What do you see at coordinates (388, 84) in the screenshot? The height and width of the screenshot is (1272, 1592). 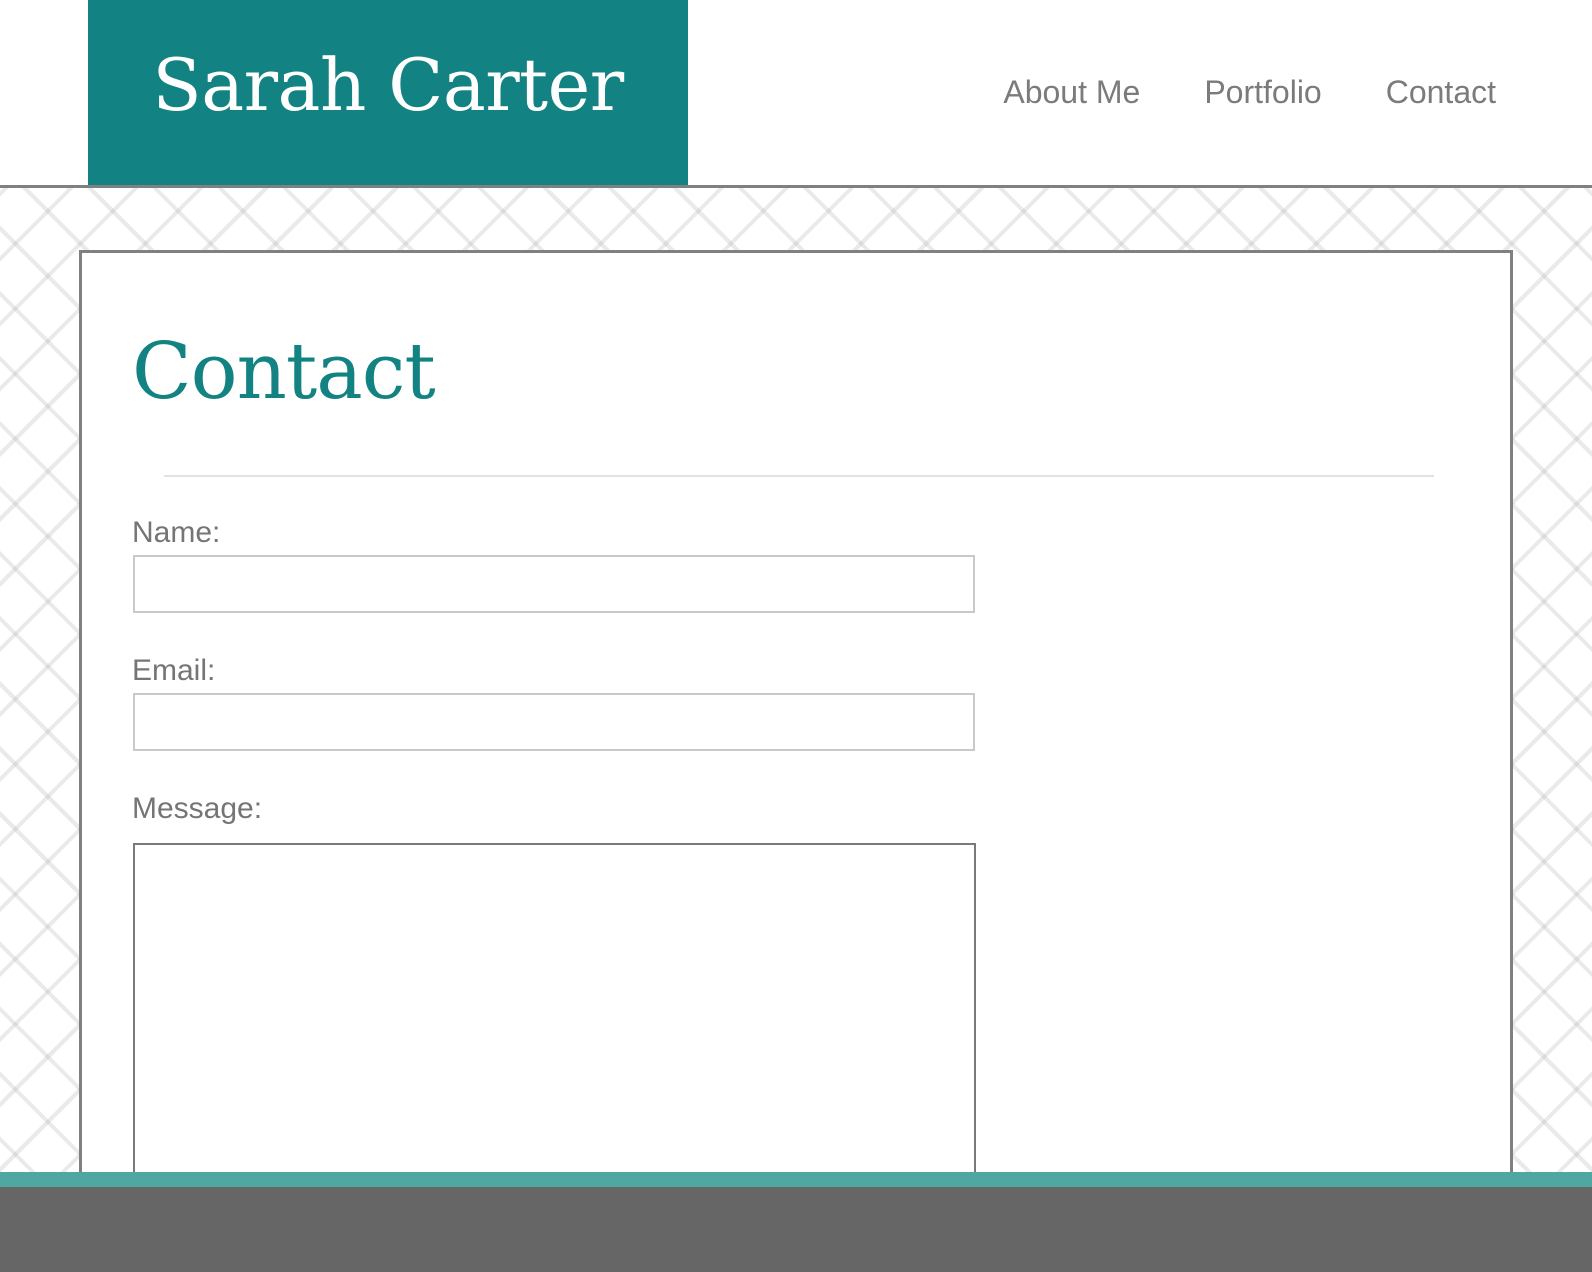 I see `site-name: Sarah Carter` at bounding box center [388, 84].